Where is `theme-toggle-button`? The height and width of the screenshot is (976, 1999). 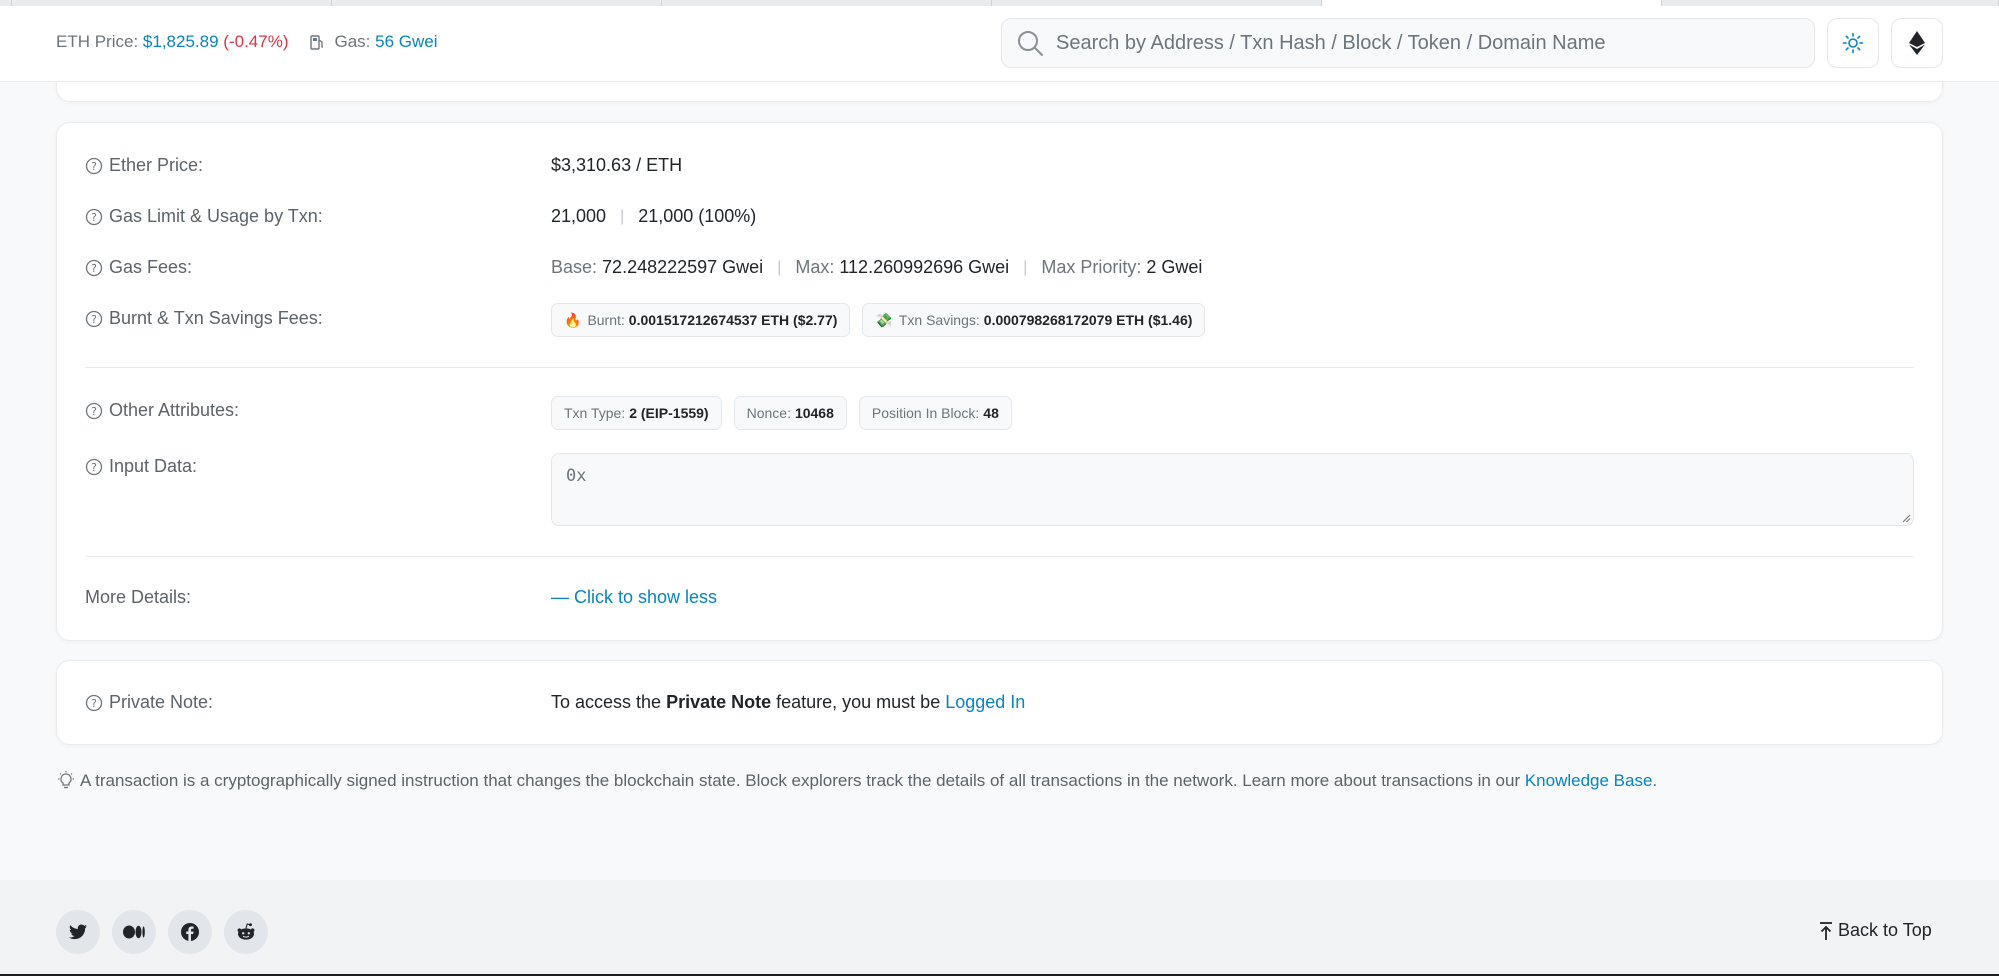
theme-toggle-button is located at coordinates (1853, 43).